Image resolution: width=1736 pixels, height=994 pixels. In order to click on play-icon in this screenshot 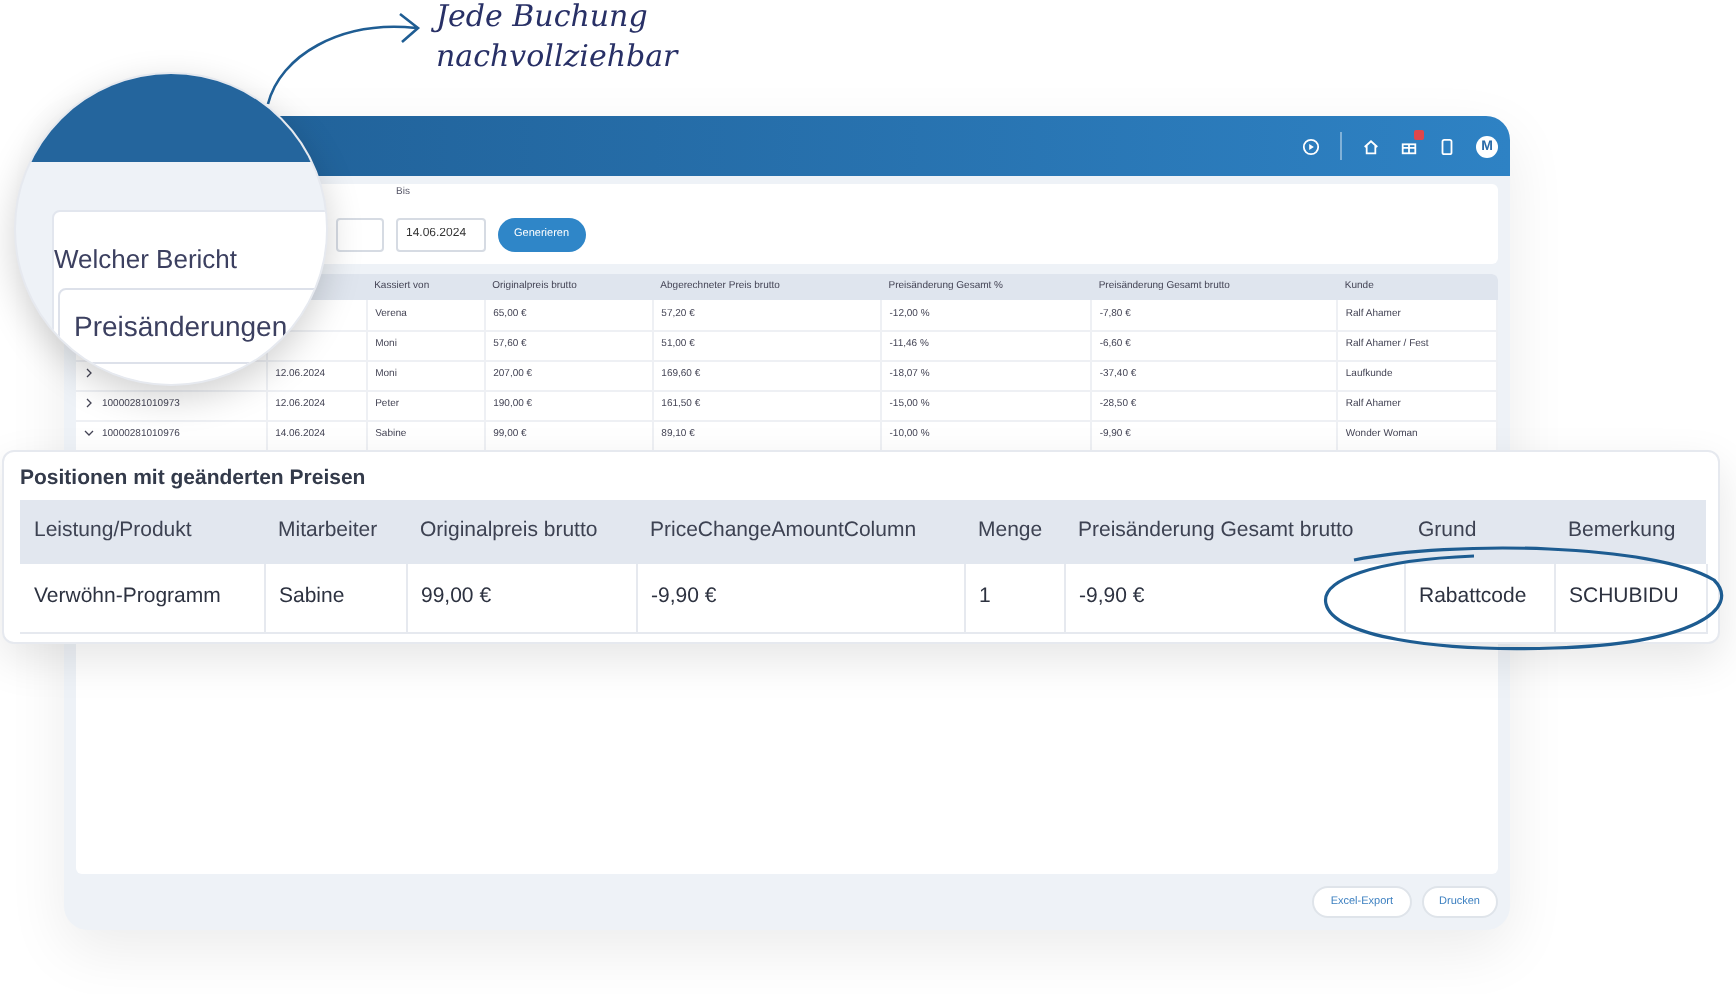, I will do `click(1311, 146)`.